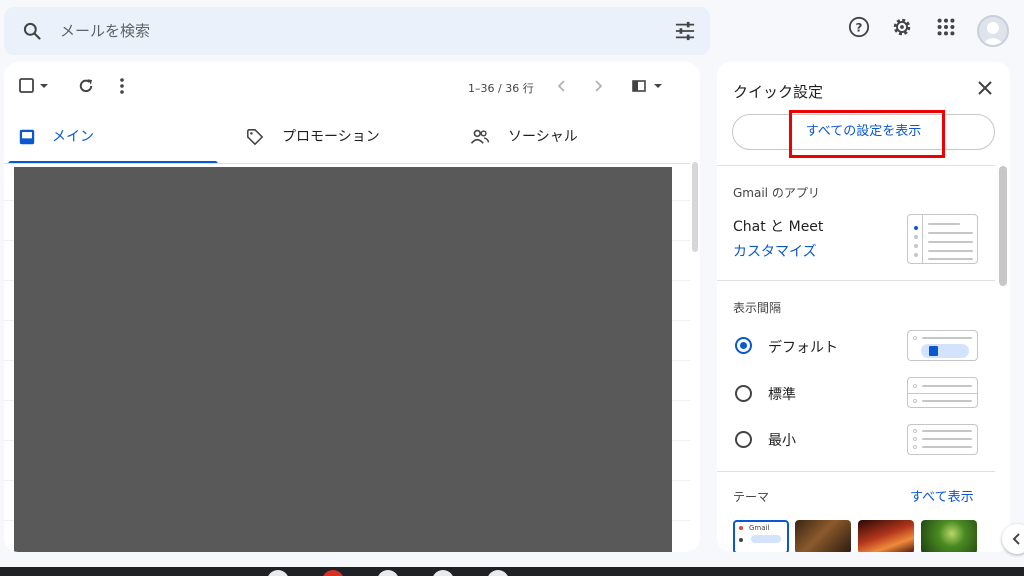 The width and height of the screenshot is (1024, 576). I want to click on quick-settings-title: クイック設定, so click(778, 92).